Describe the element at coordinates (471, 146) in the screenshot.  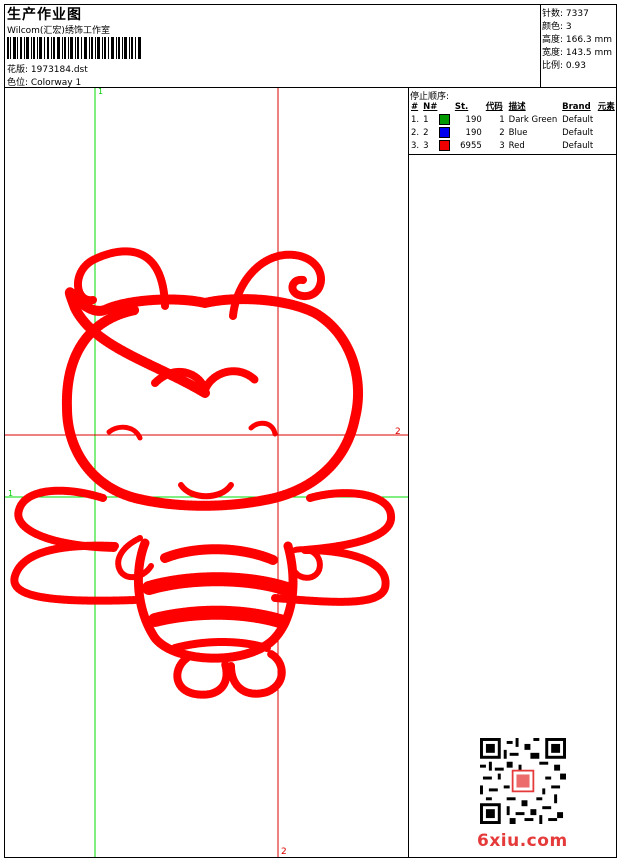
I see `row-stitches: 6955` at that location.